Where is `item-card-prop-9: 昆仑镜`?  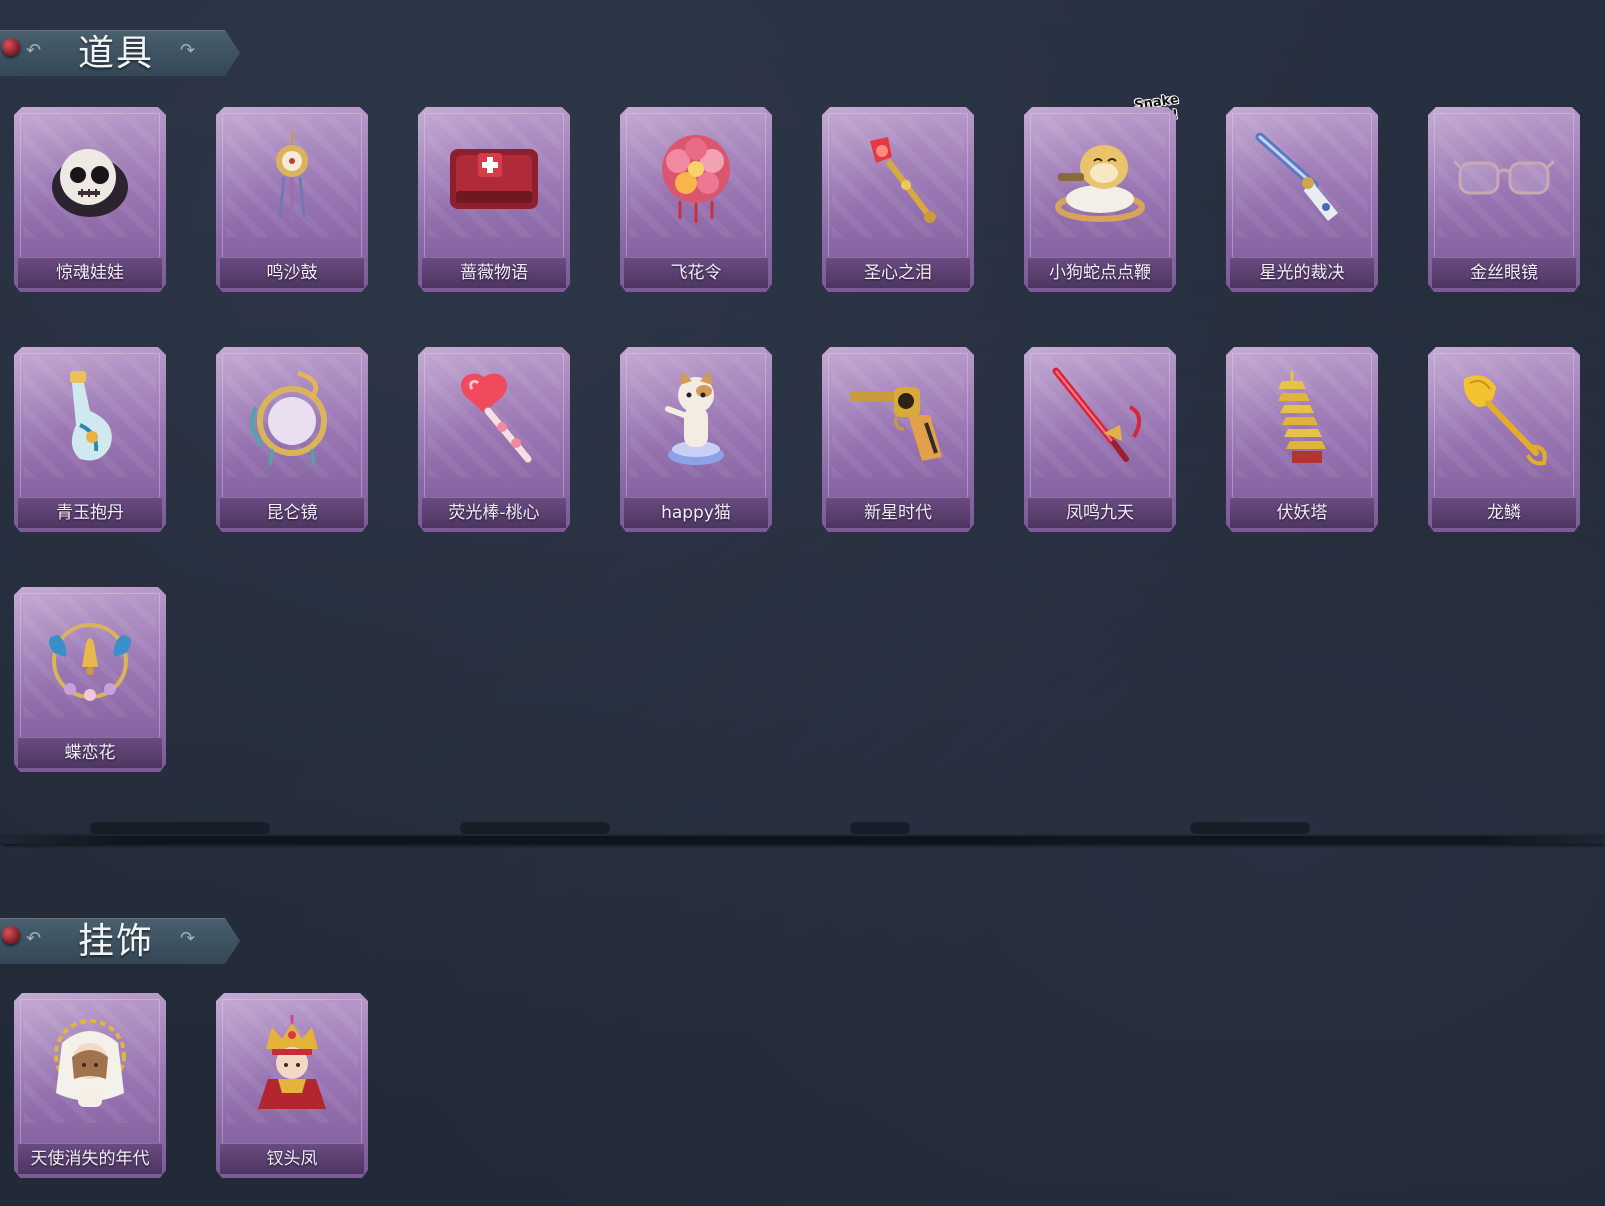 item-card-prop-9: 昆仑镜 is located at coordinates (292, 439).